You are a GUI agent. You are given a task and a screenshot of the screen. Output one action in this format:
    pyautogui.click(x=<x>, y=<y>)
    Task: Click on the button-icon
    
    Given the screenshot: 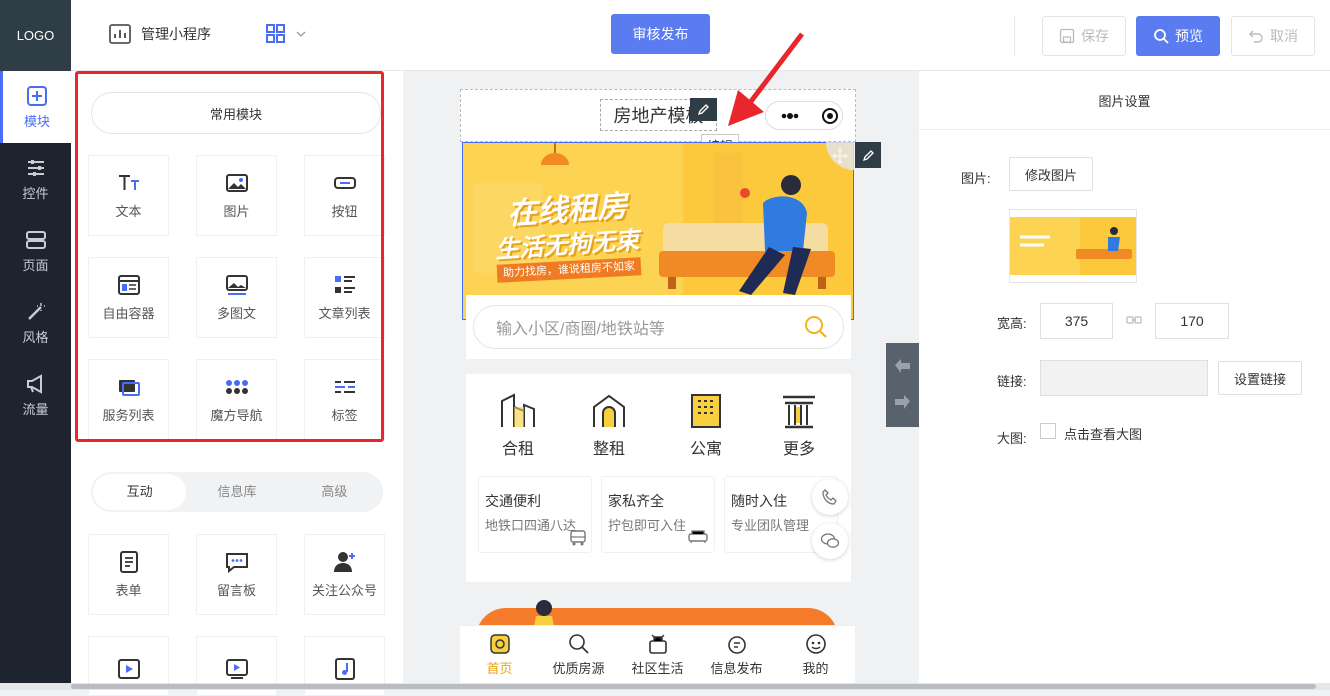 What is the action you would take?
    pyautogui.click(x=344, y=183)
    